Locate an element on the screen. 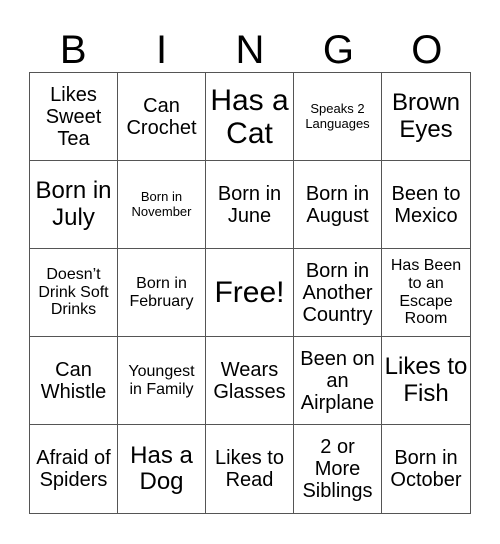 This screenshot has height=544, width=500. bingo-cell: Born in July is located at coordinates (74, 205).